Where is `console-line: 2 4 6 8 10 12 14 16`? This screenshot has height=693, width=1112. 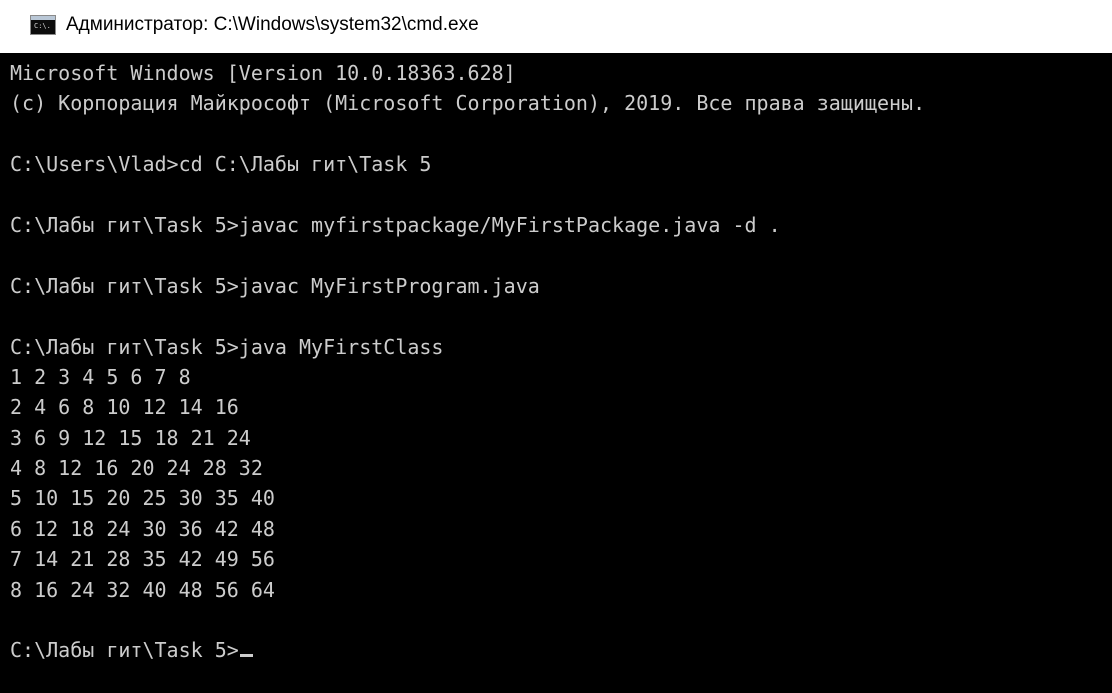 console-line: 2 4 6 8 10 12 14 16 is located at coordinates (124, 407).